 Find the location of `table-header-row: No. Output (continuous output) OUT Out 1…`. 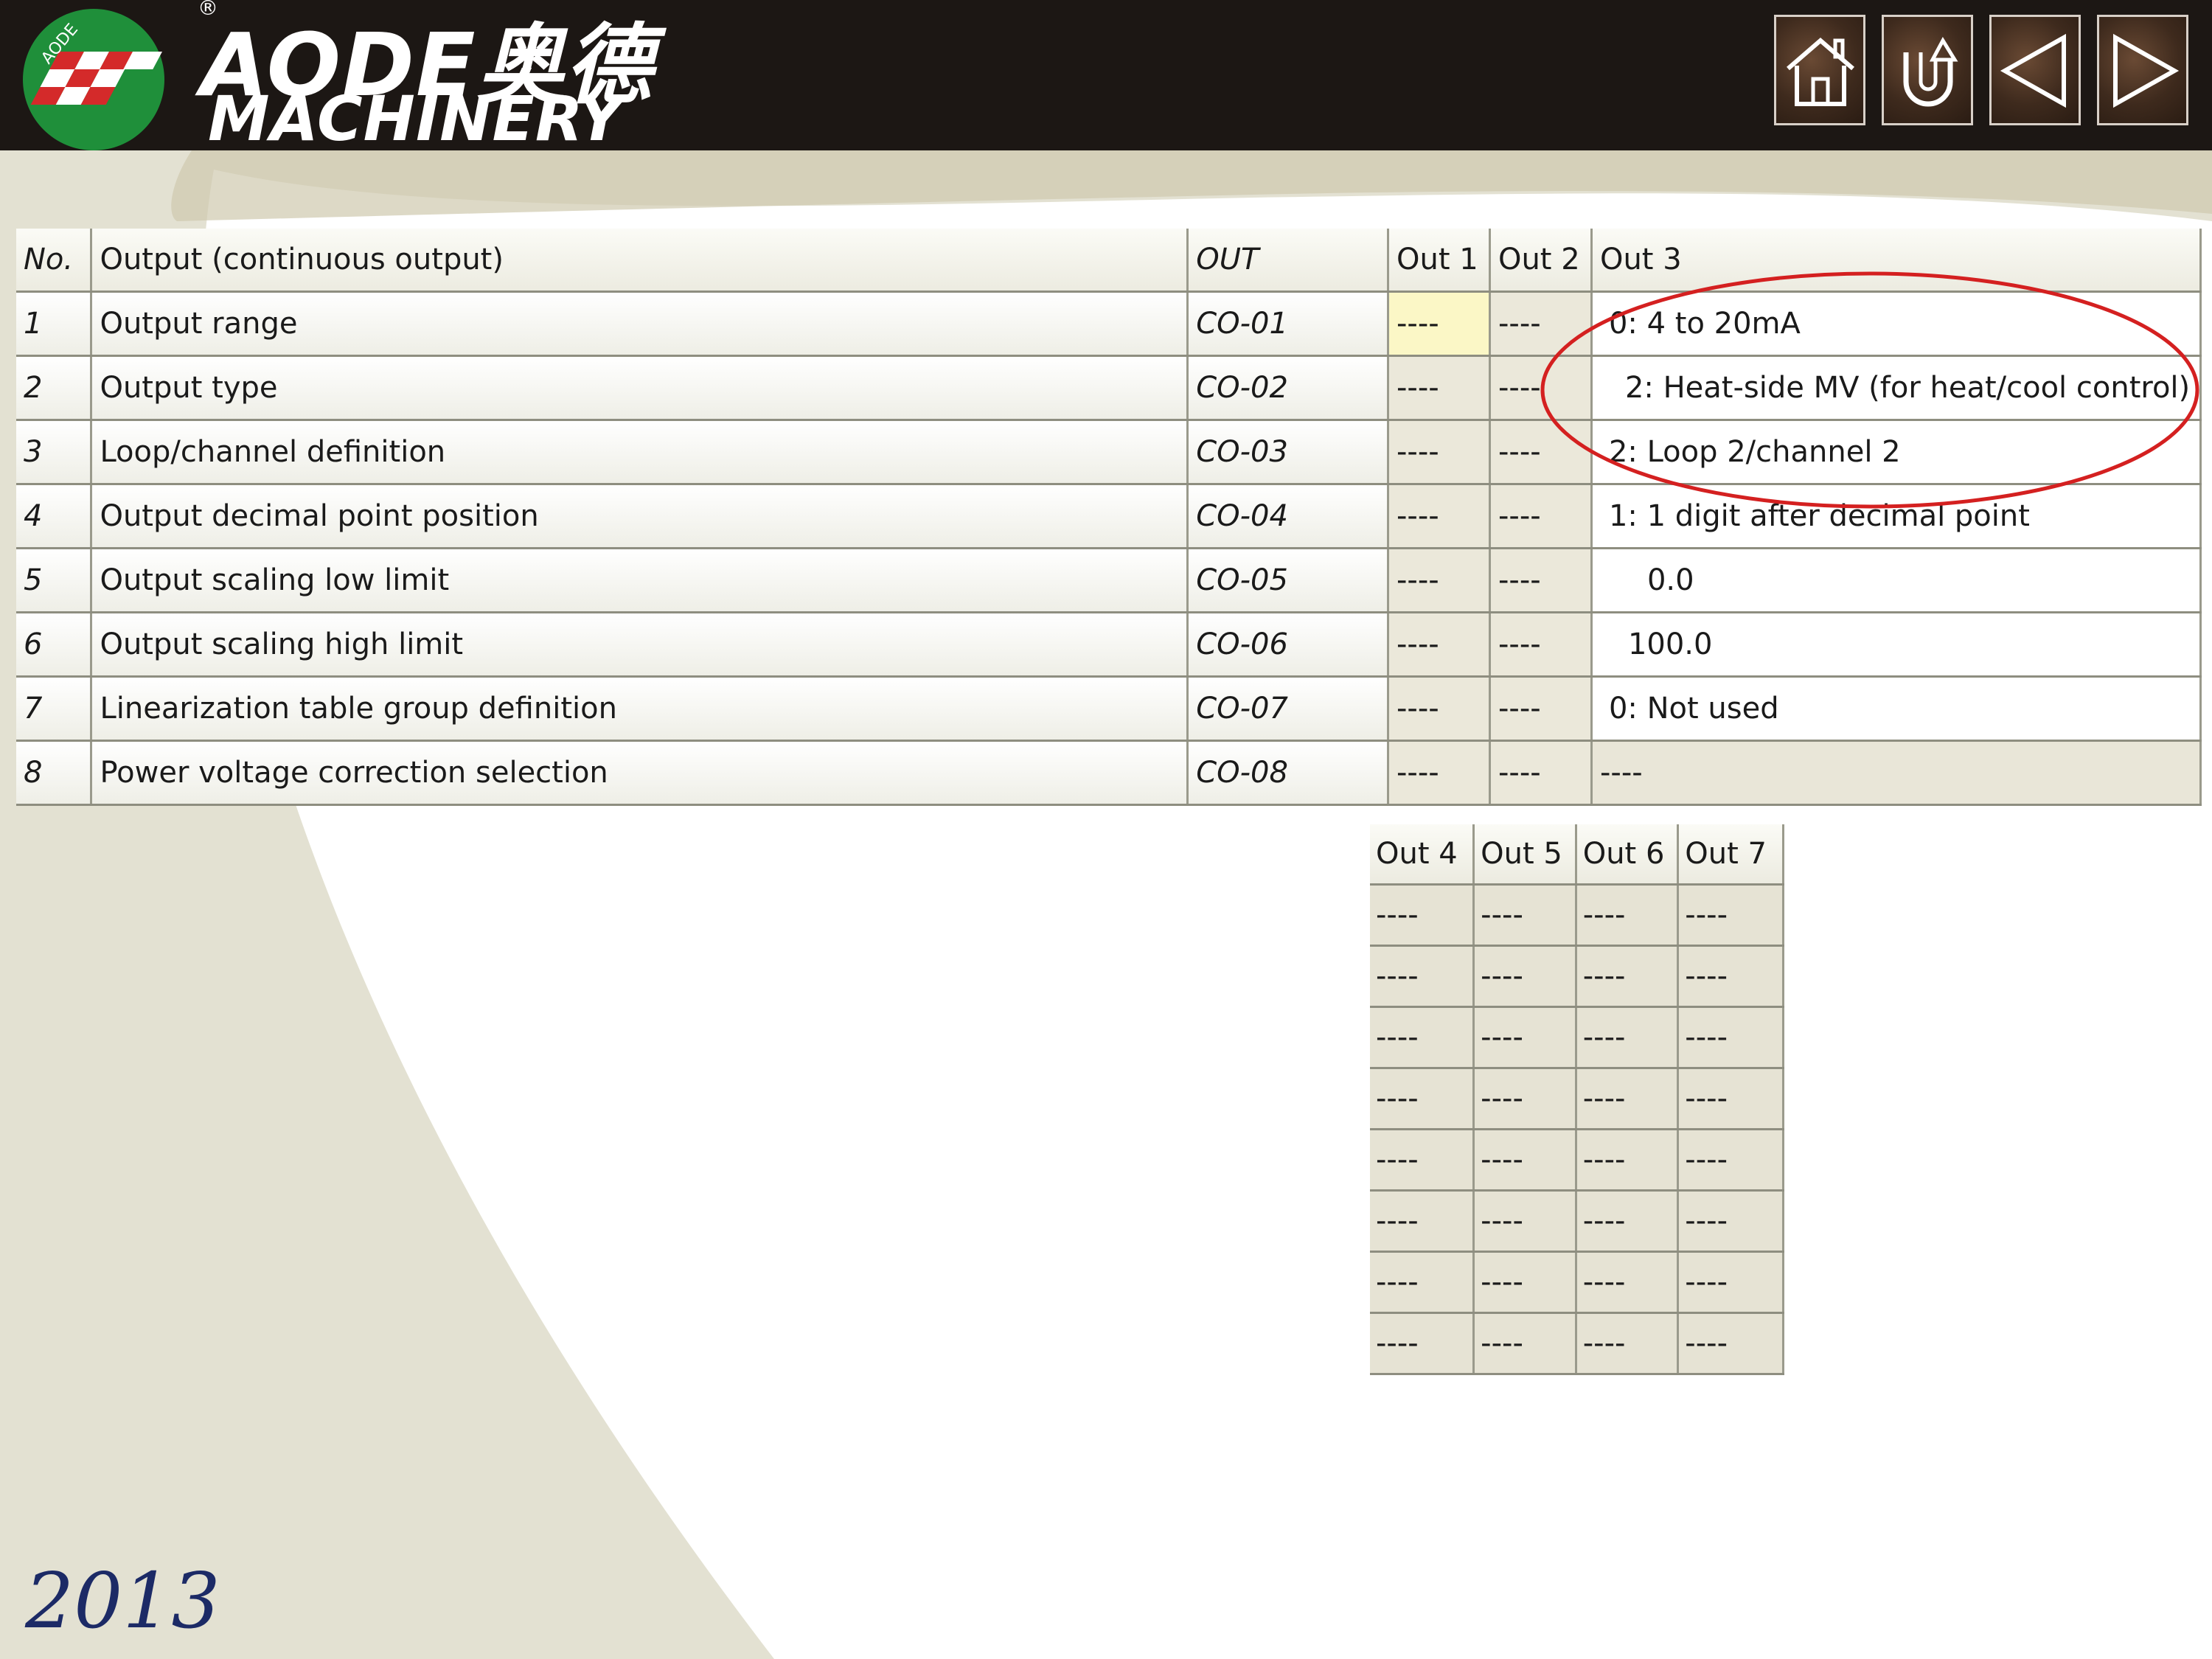

table-header-row: No. Output (continuous output) OUT Out 1… is located at coordinates (1109, 261).